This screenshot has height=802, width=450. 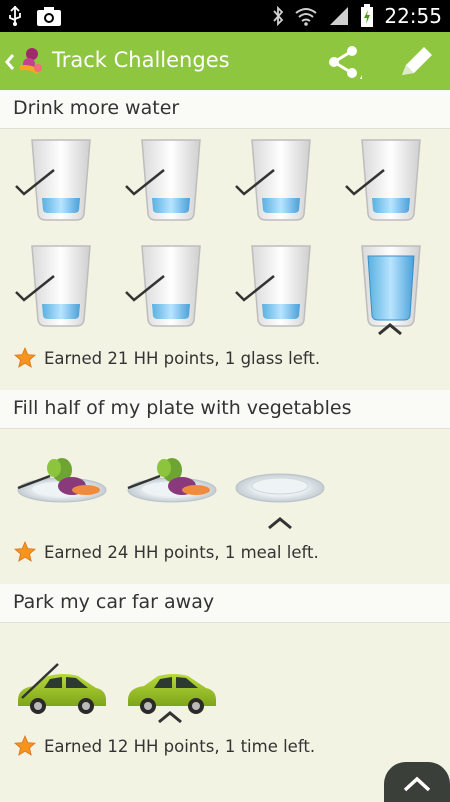 I want to click on back-chevron-icon, so click(x=10, y=62).